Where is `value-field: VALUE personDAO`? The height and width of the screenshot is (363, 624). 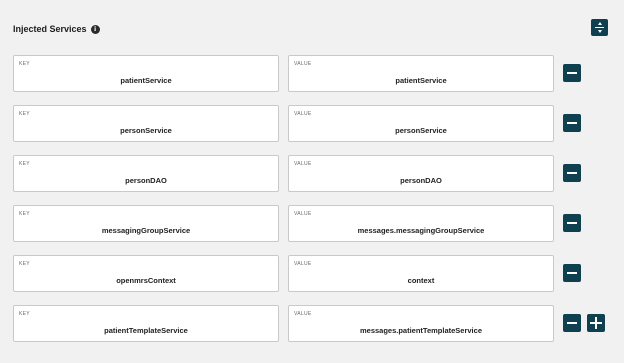
value-field: VALUE personDAO is located at coordinates (421, 173).